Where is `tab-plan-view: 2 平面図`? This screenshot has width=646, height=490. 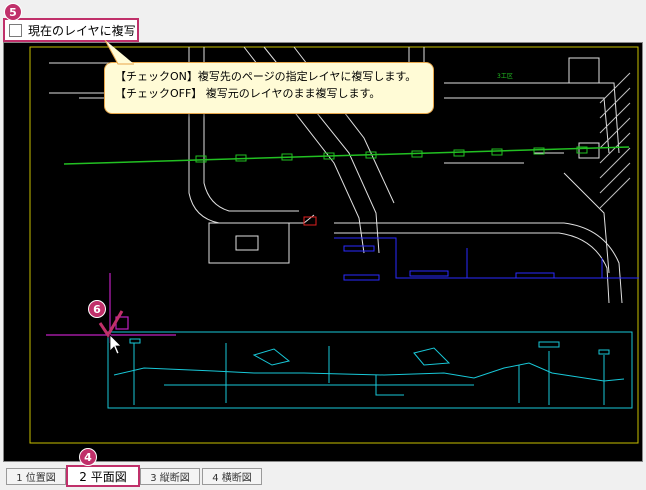 tab-plan-view: 2 平面図 is located at coordinates (103, 476).